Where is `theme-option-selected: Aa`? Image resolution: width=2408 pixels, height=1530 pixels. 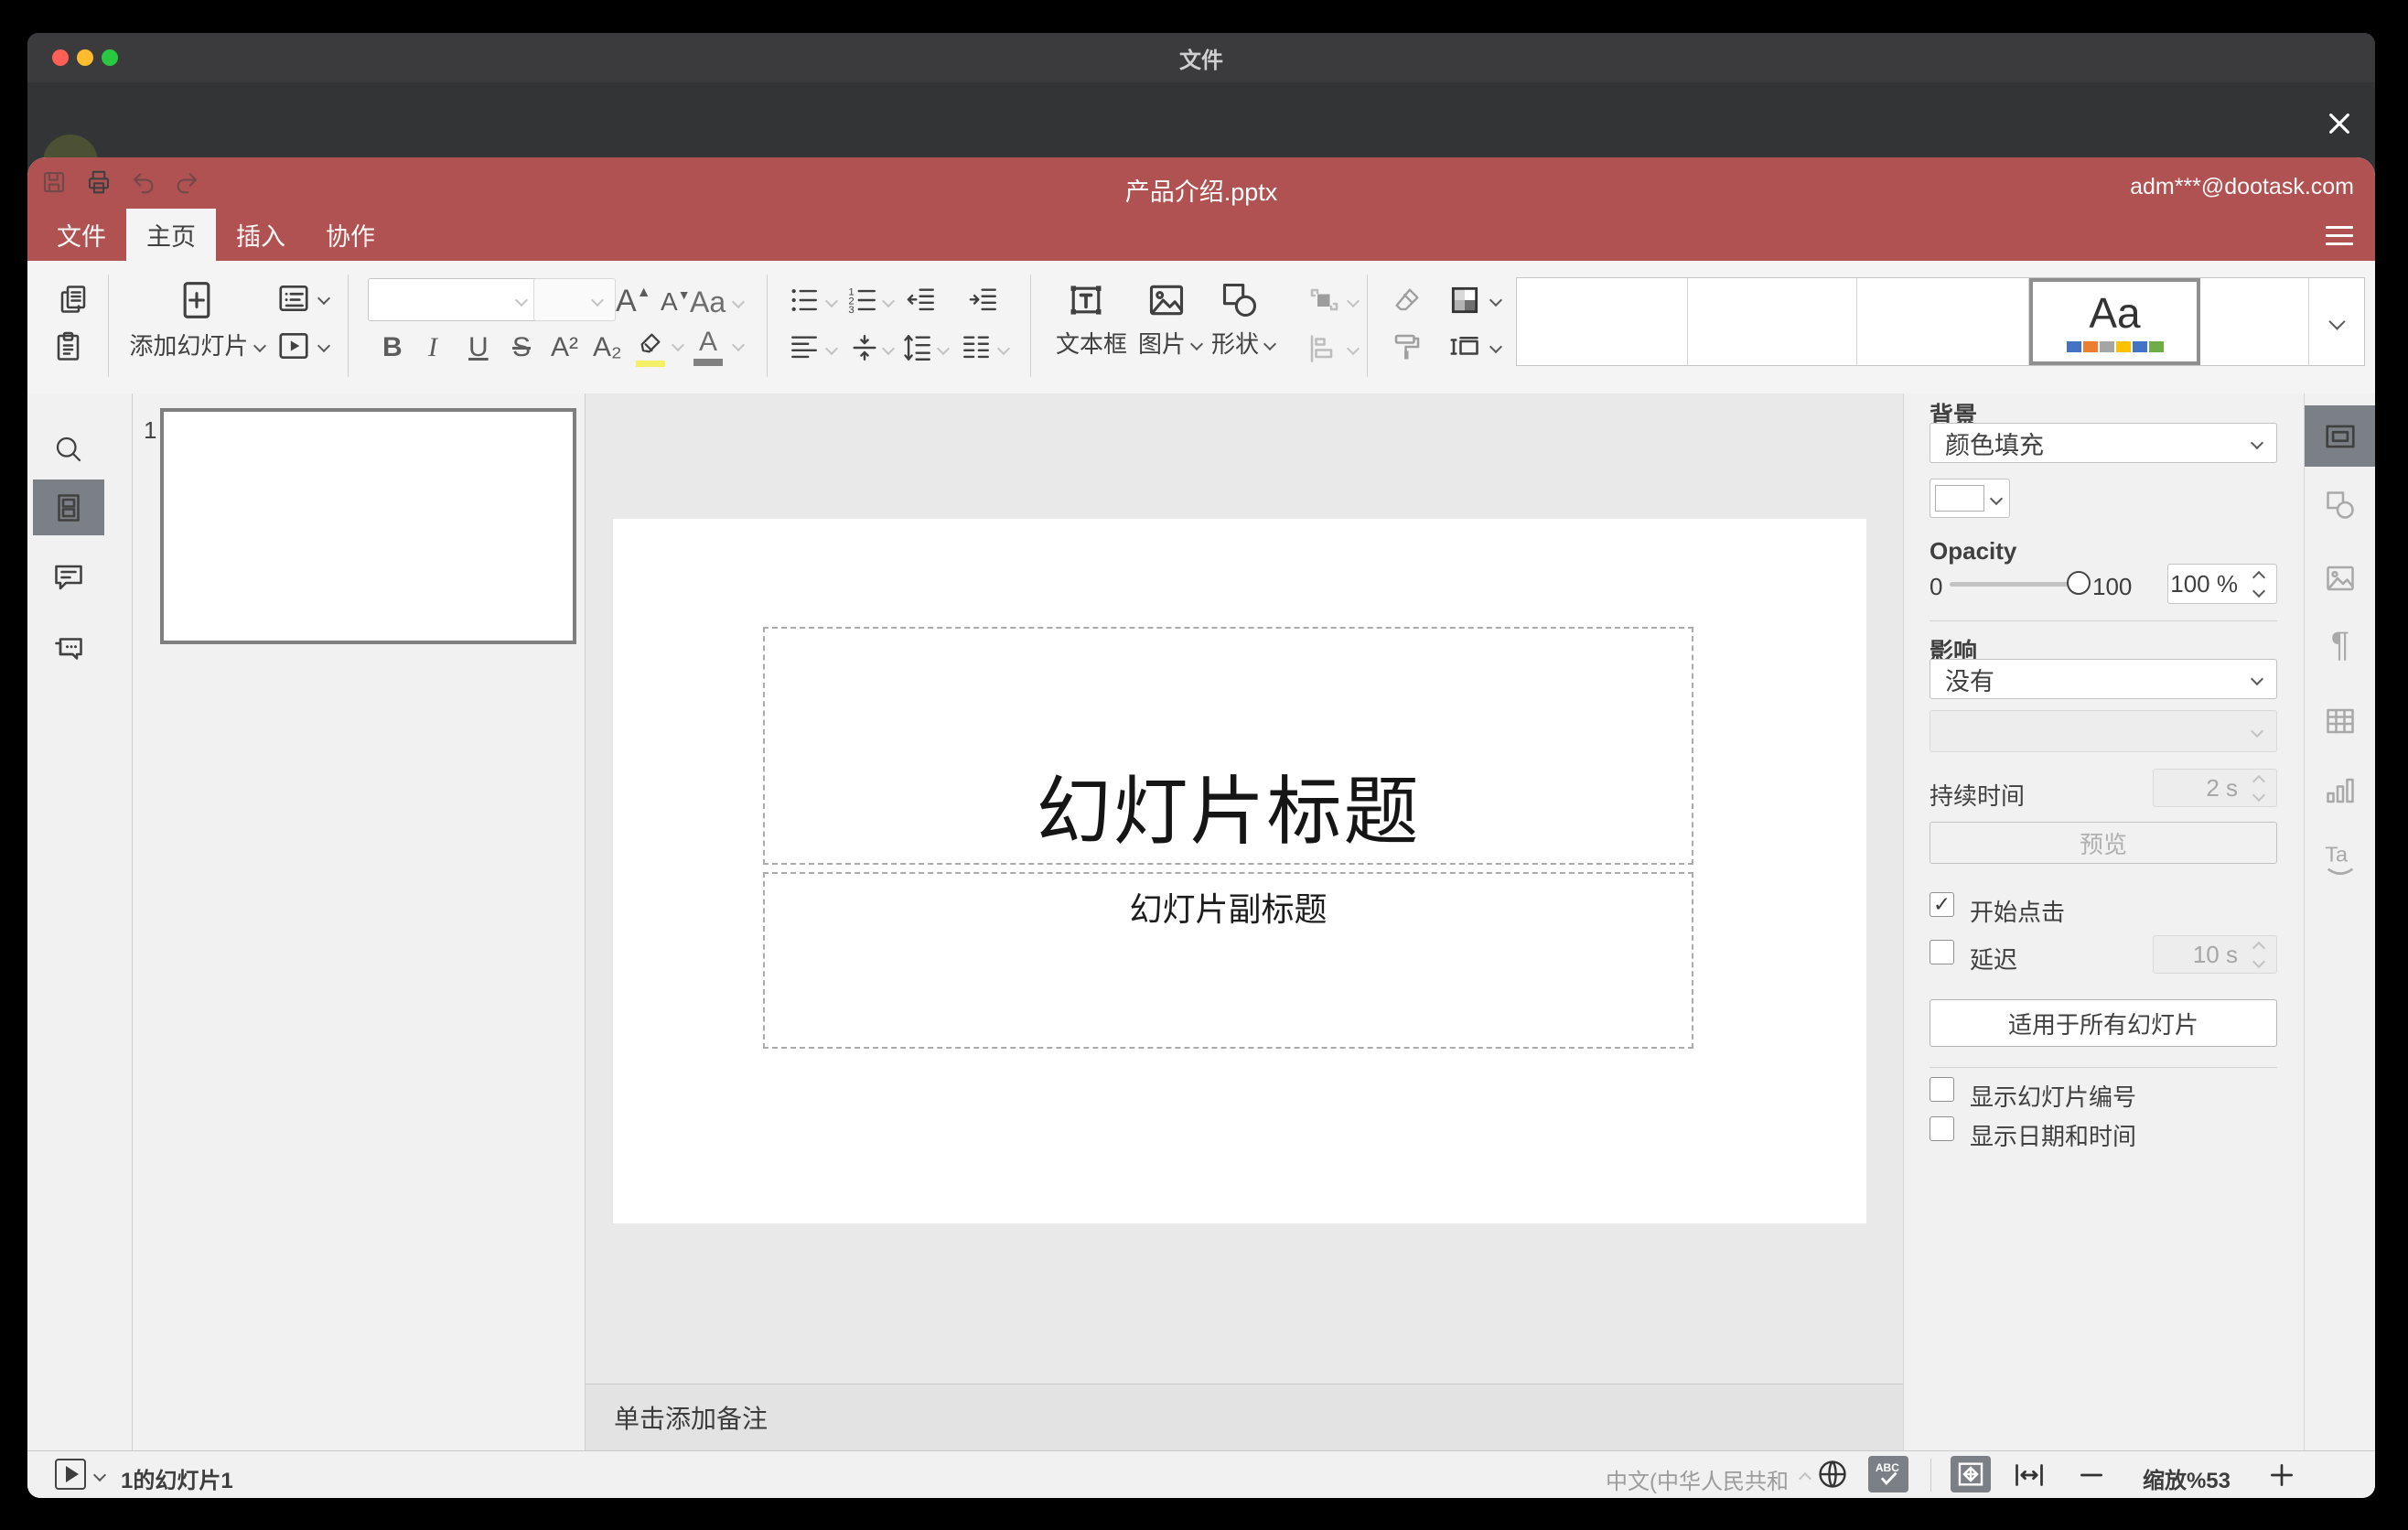
theme-option-selected: Aa is located at coordinates (2114, 321).